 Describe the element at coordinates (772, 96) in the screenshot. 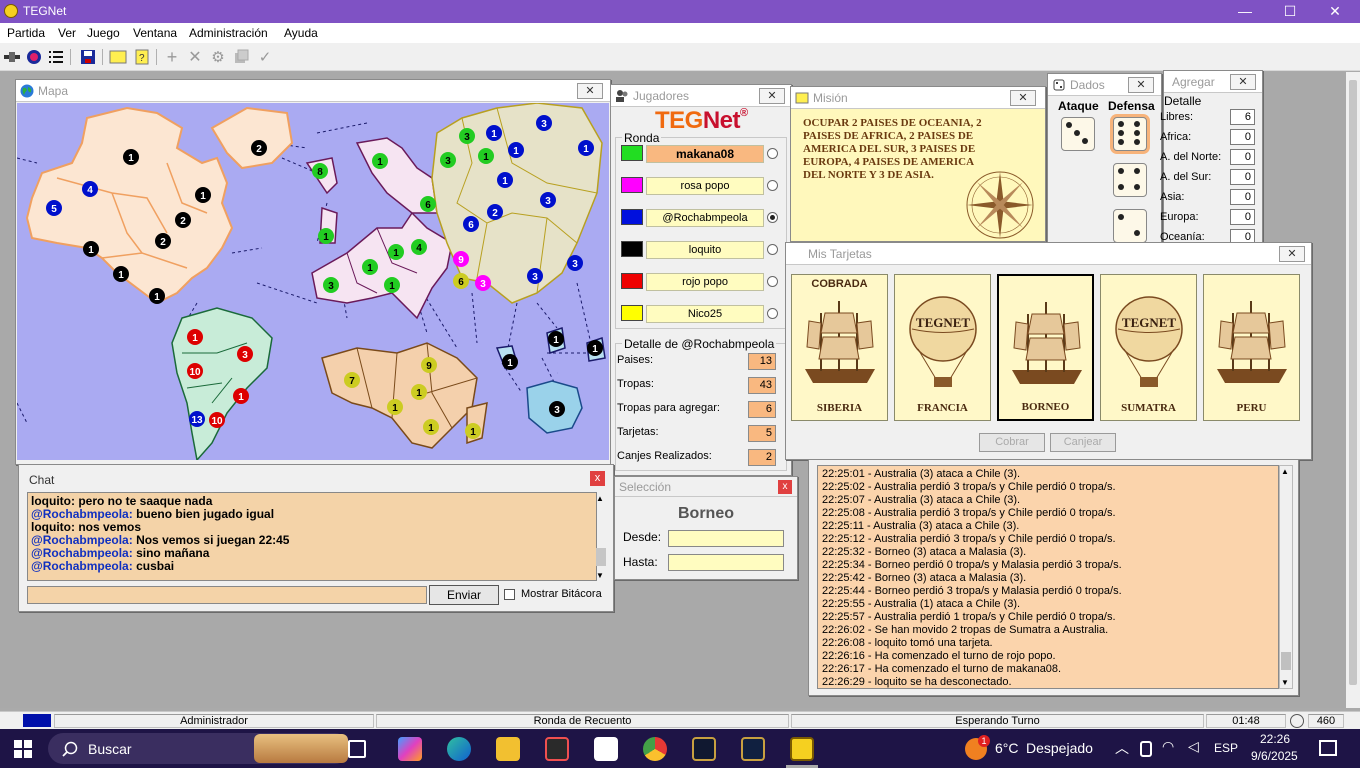

I see `players-close-button: ✕` at that location.